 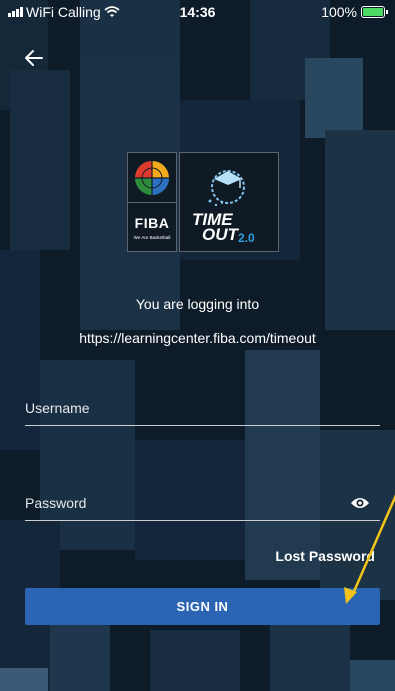 What do you see at coordinates (229, 202) in the screenshot?
I see `timeout-logo: TIME OUT 2.0` at bounding box center [229, 202].